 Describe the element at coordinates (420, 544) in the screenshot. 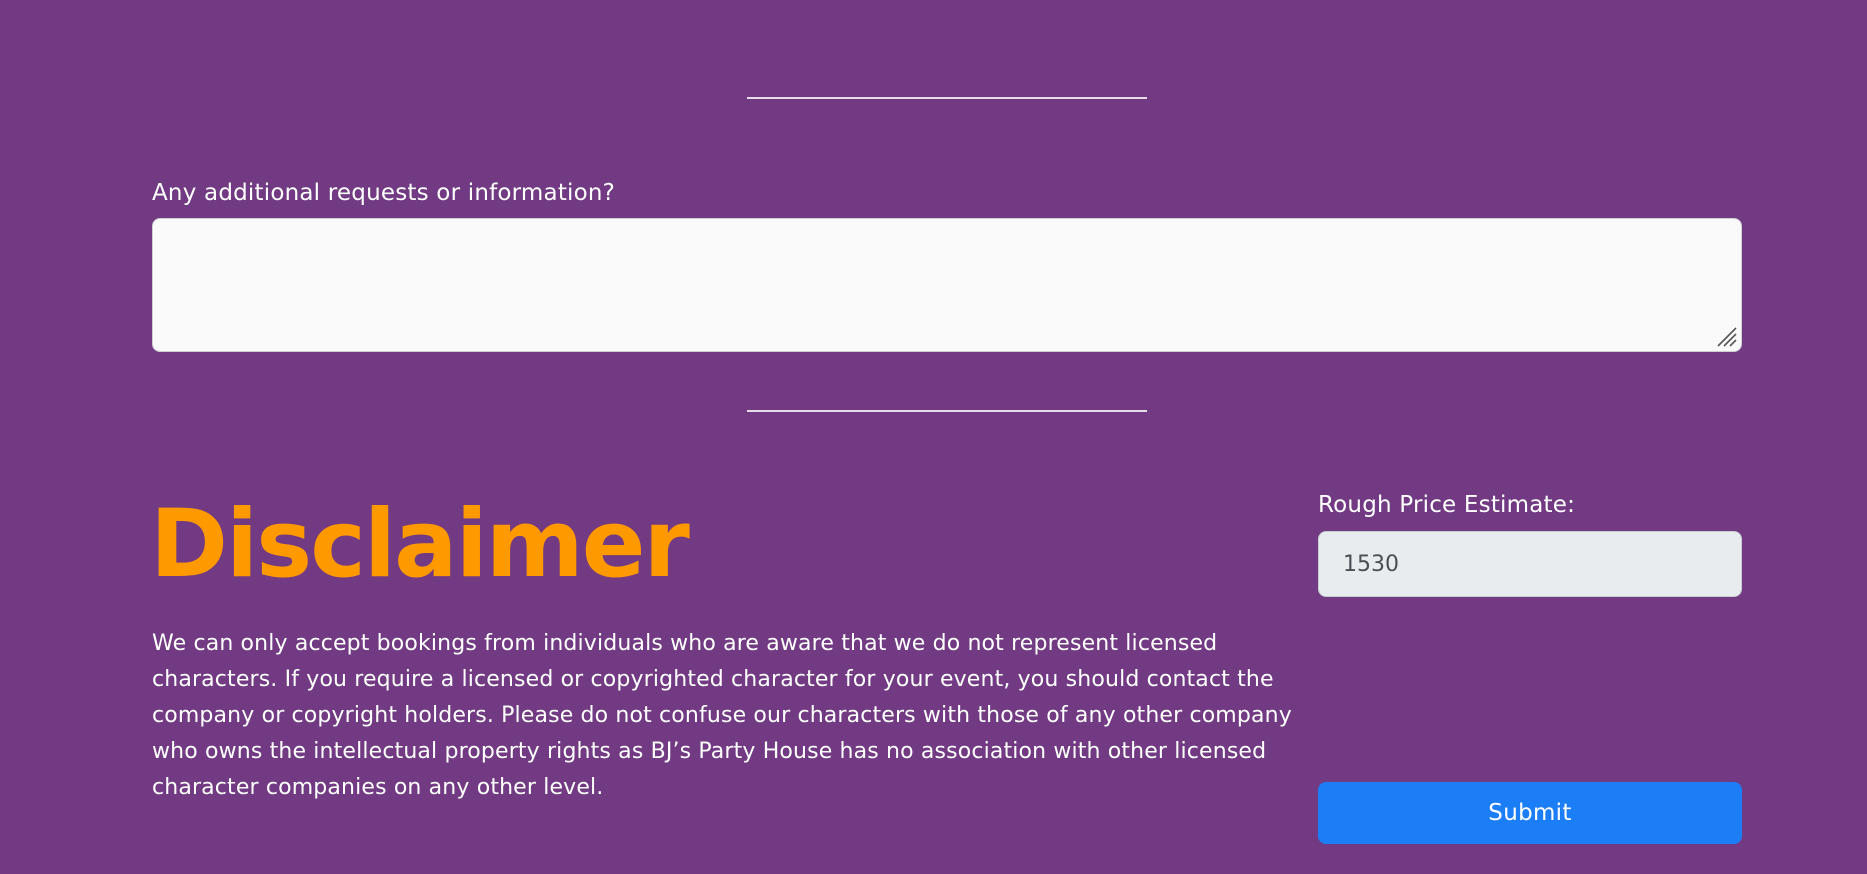

I see `disclaimer-heading: Disclaimer` at that location.